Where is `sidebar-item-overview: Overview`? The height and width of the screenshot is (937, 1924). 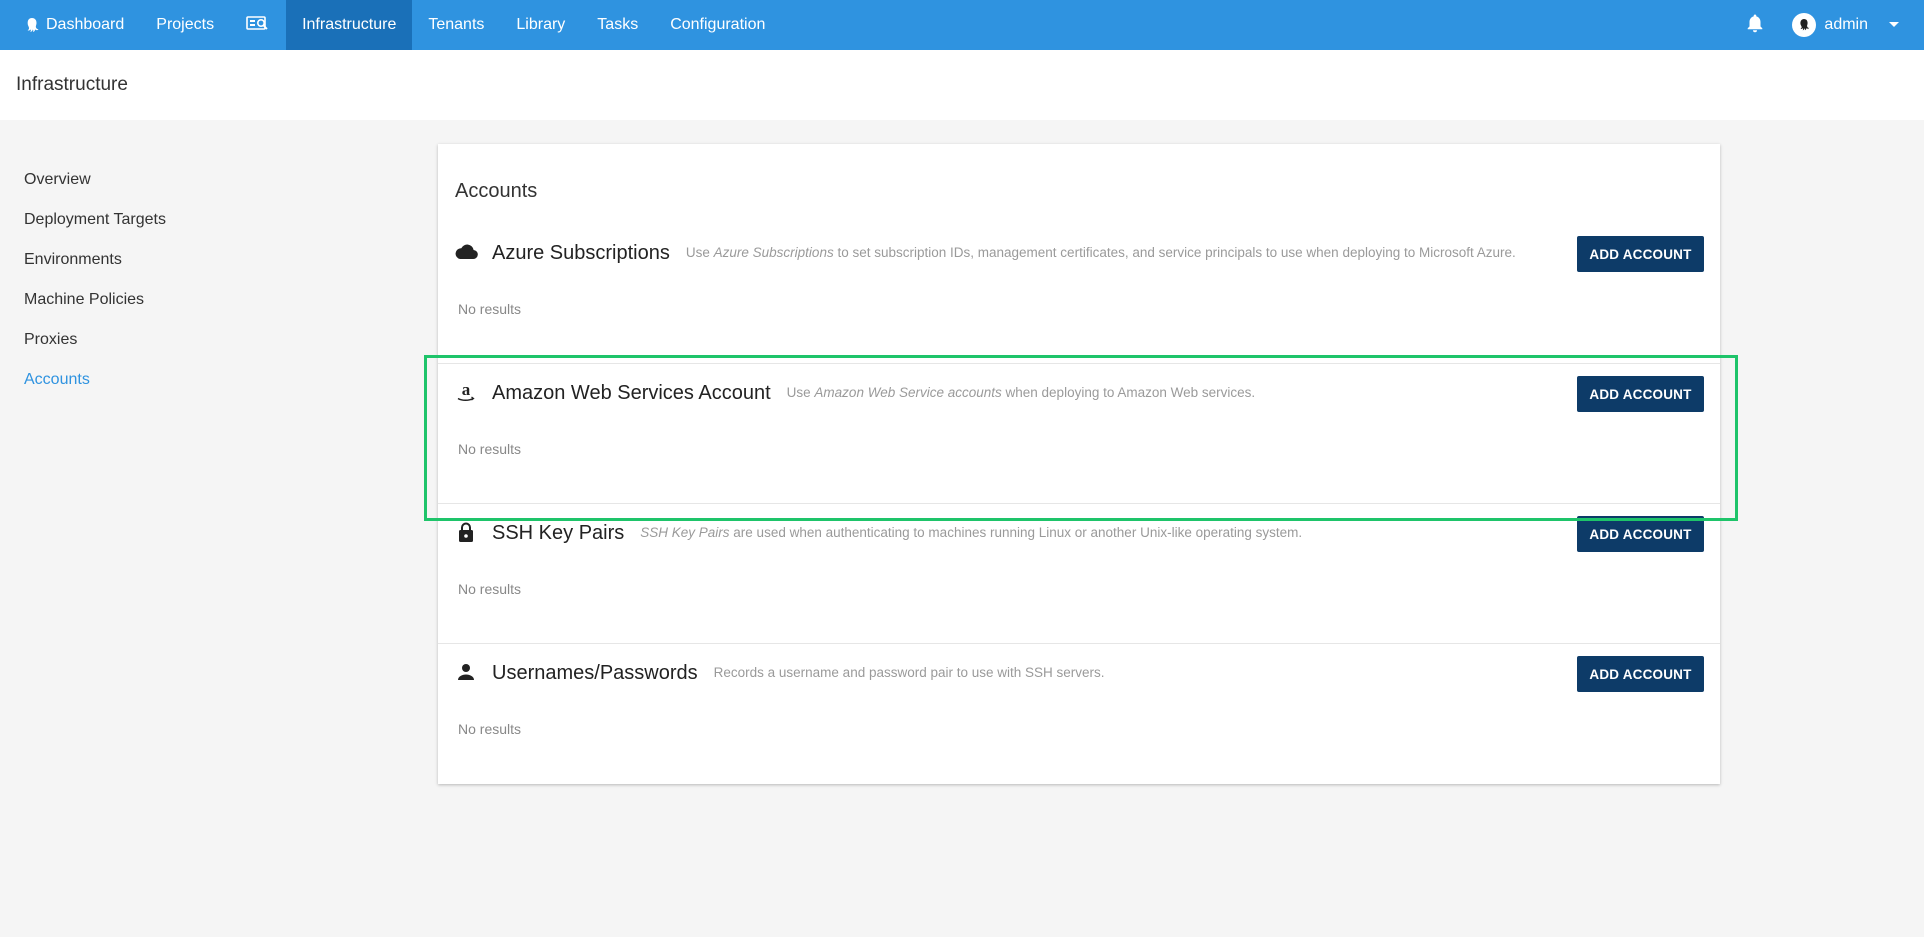
sidebar-item-overview: Overview is located at coordinates (154, 190).